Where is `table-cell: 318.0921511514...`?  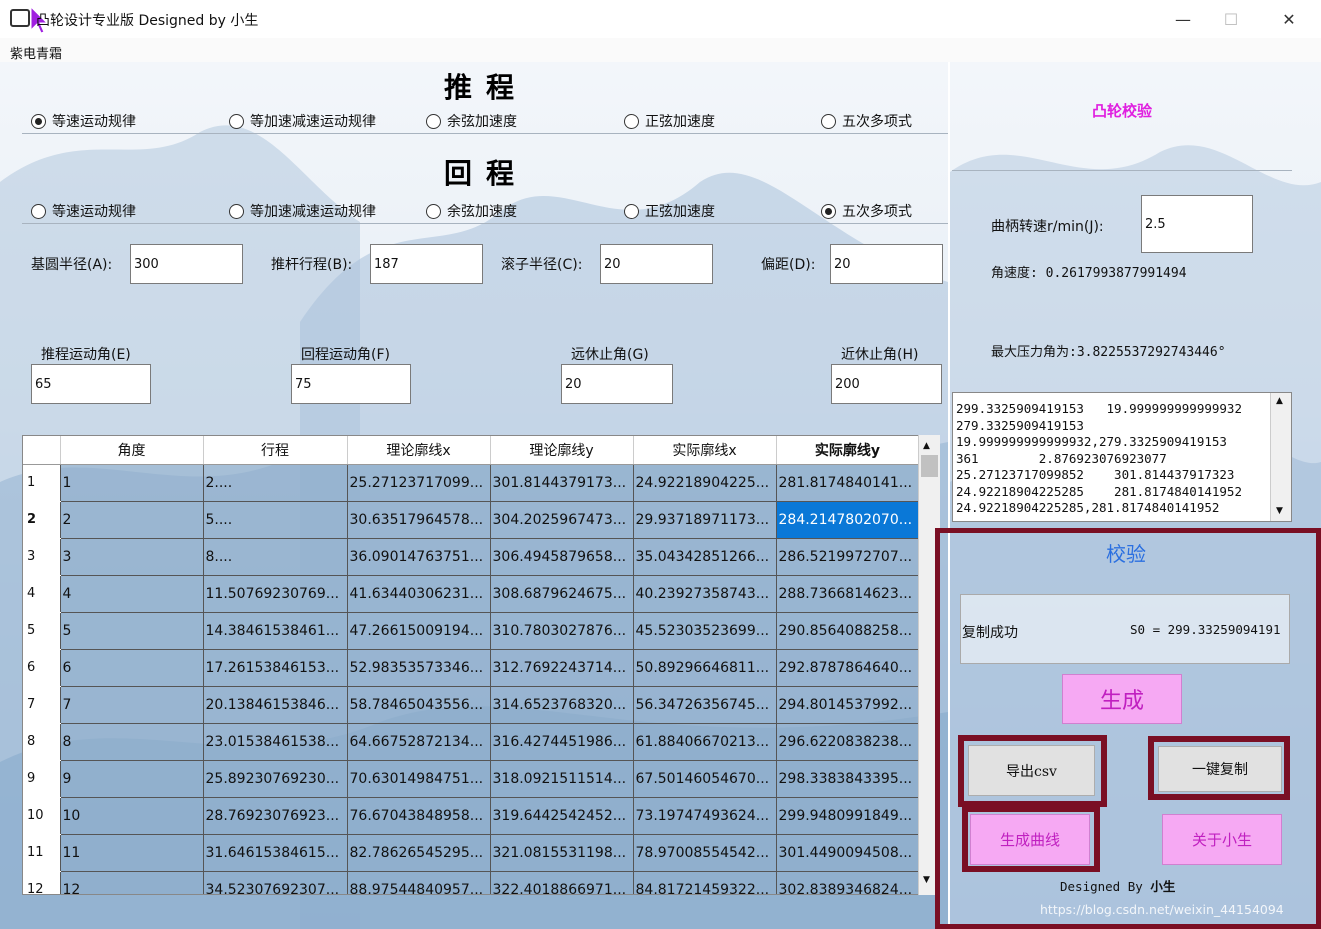
table-cell: 318.0921511514... is located at coordinates (561, 778).